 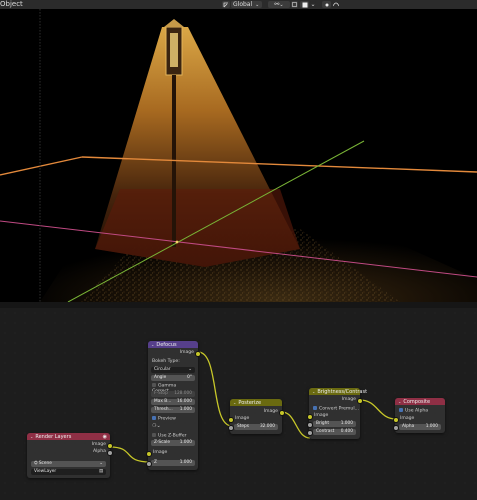 I want to click on view-layer-browse-icon: ▤, so click(x=101, y=472).